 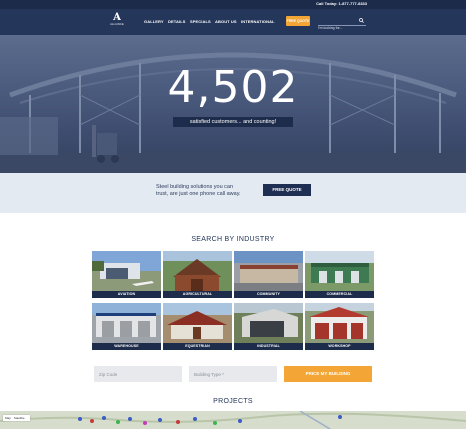 I want to click on industry-tile-equestrian: EQUESTRIAN, so click(x=197, y=326).